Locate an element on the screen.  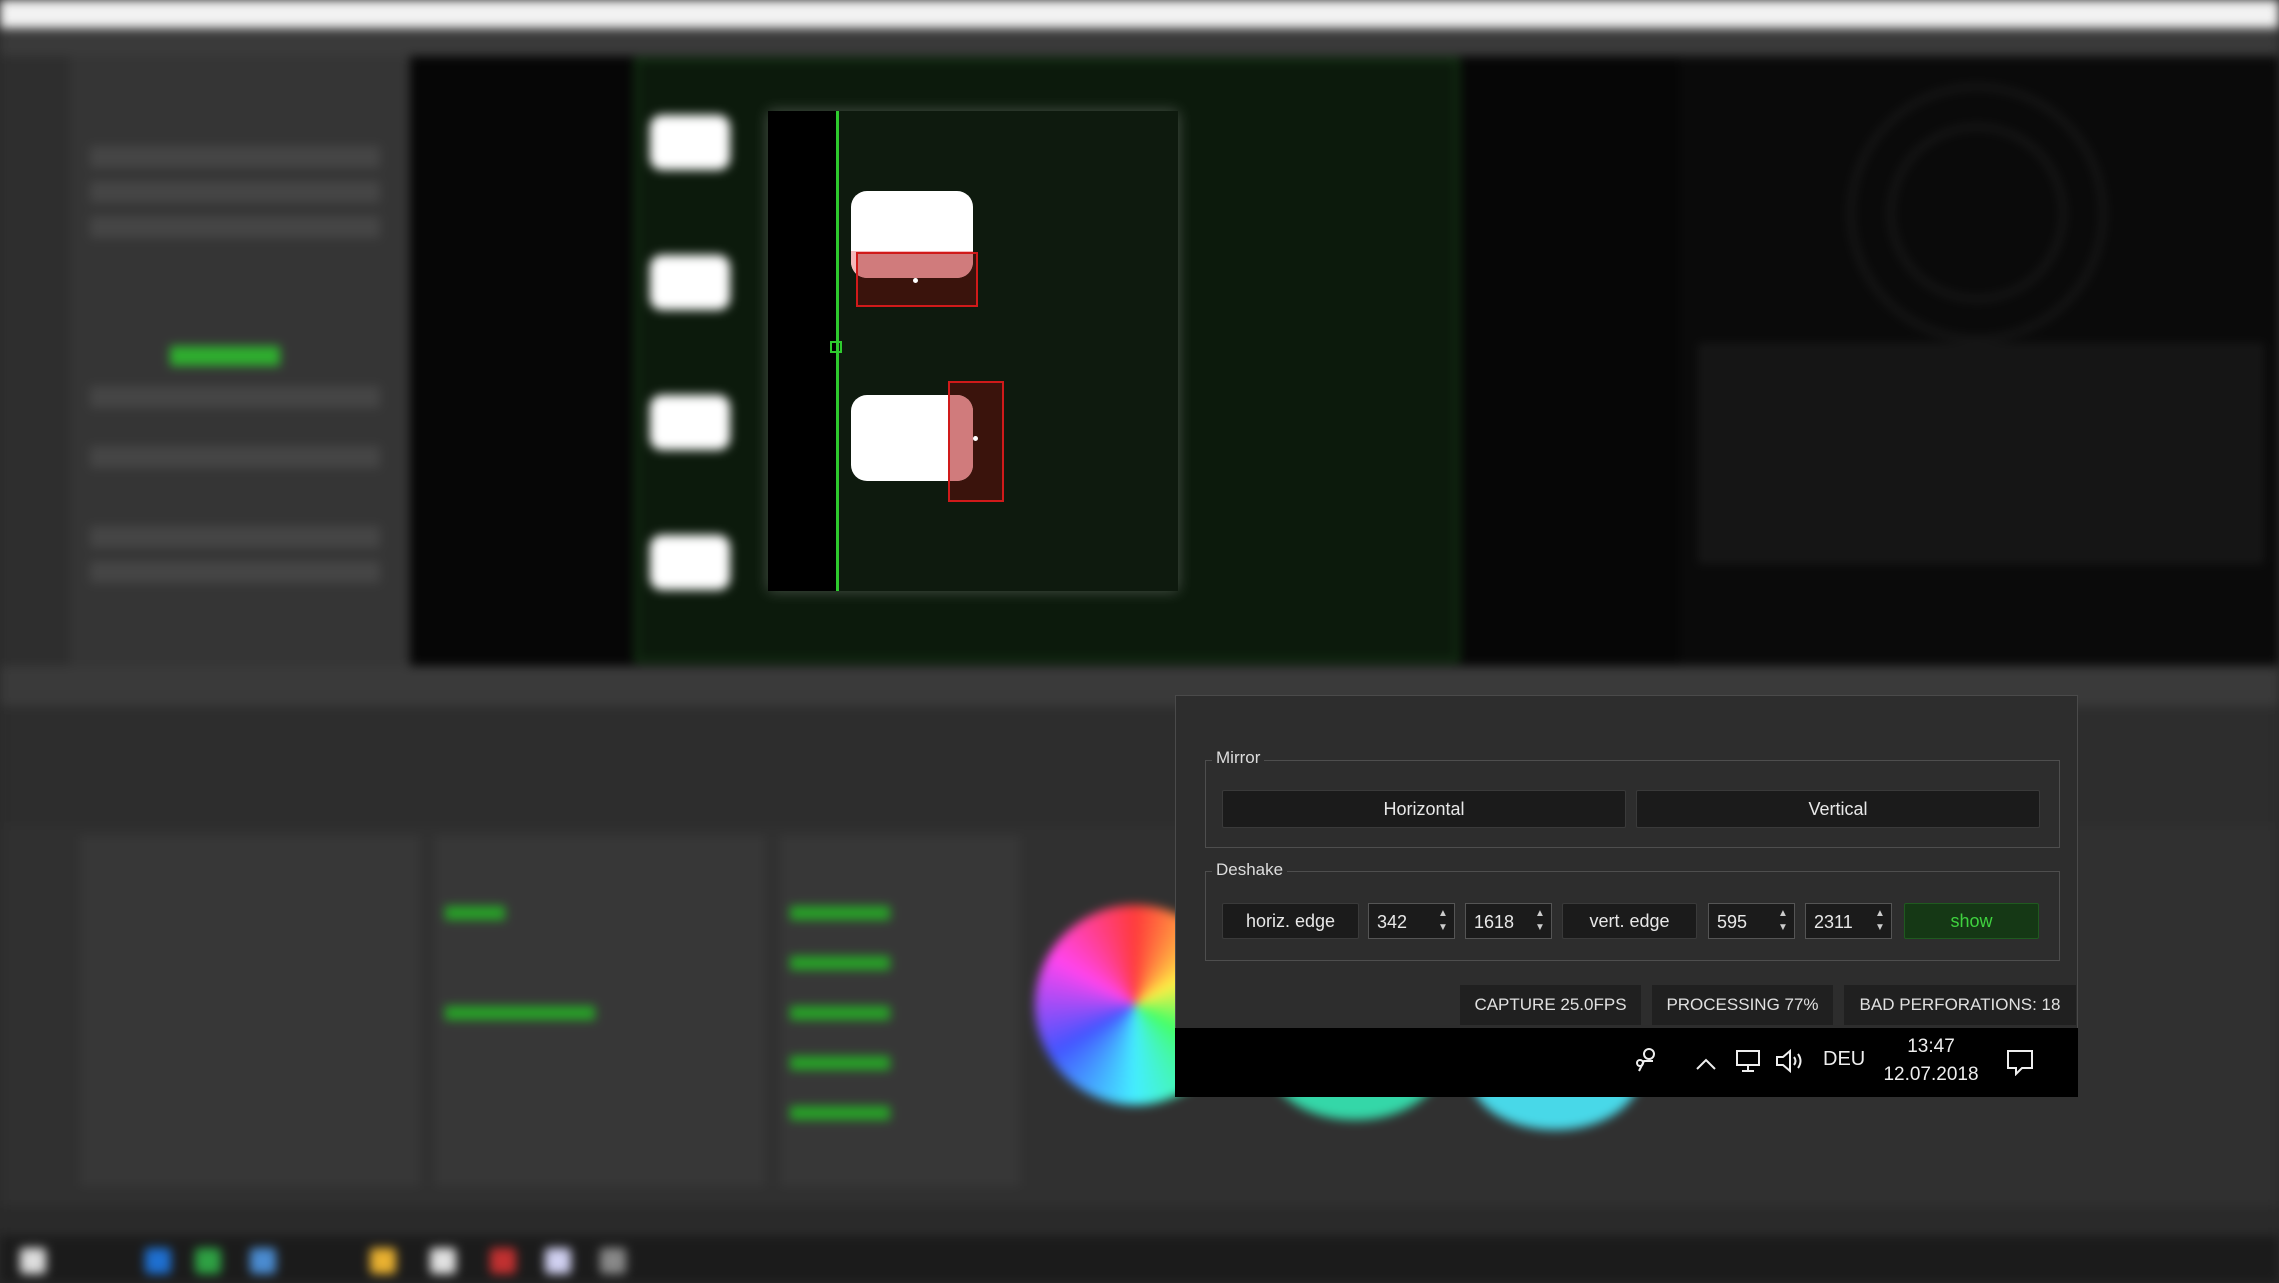
app-menu-bar is located at coordinates (1139, 42).